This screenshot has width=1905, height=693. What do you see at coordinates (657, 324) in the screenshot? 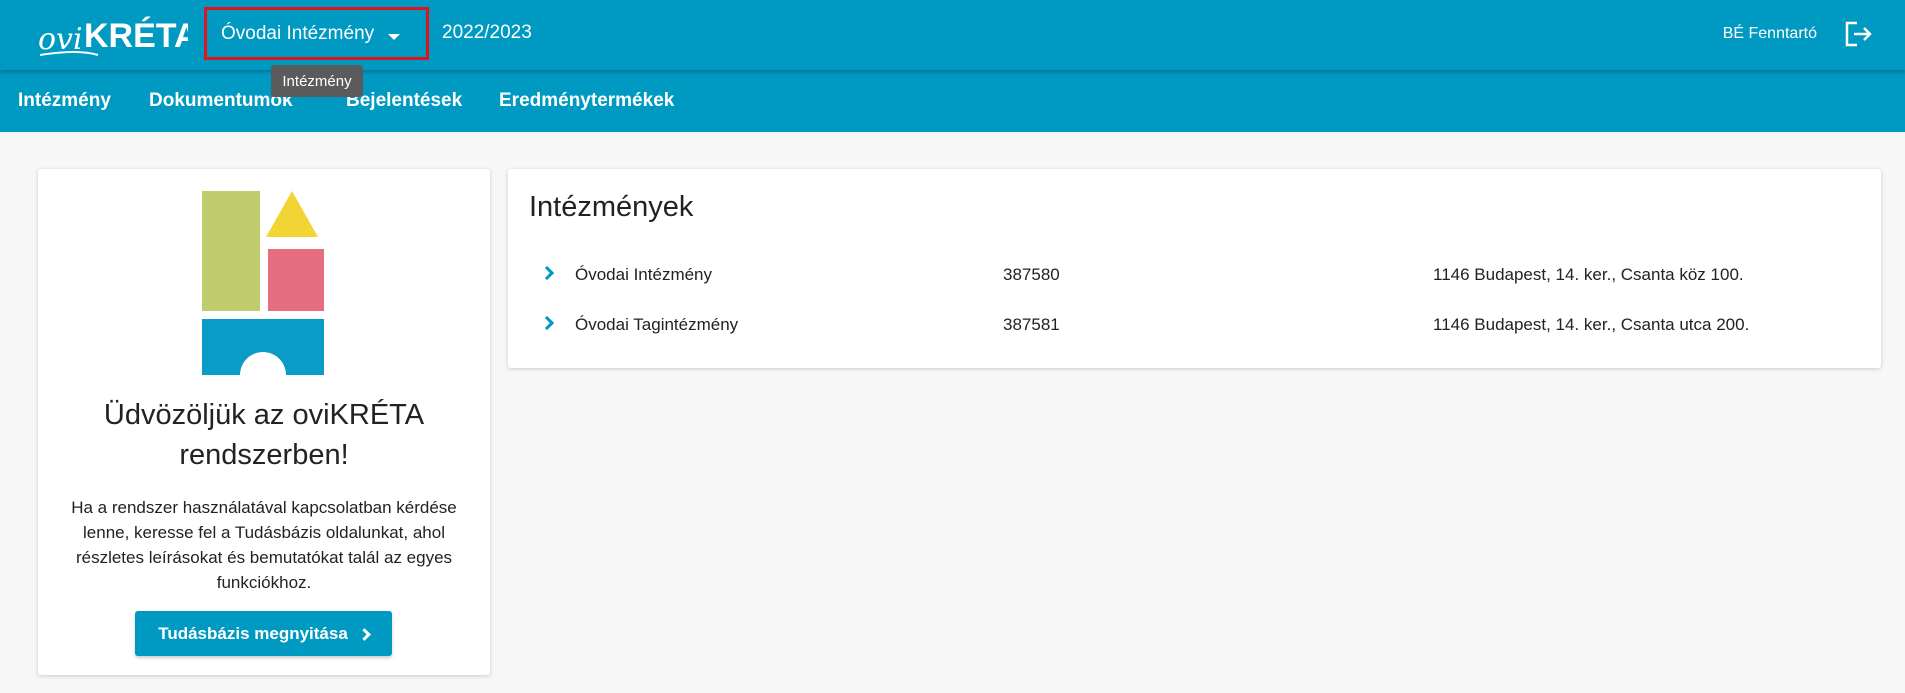
I see `institution-name: Óvodai Tagintézmény` at bounding box center [657, 324].